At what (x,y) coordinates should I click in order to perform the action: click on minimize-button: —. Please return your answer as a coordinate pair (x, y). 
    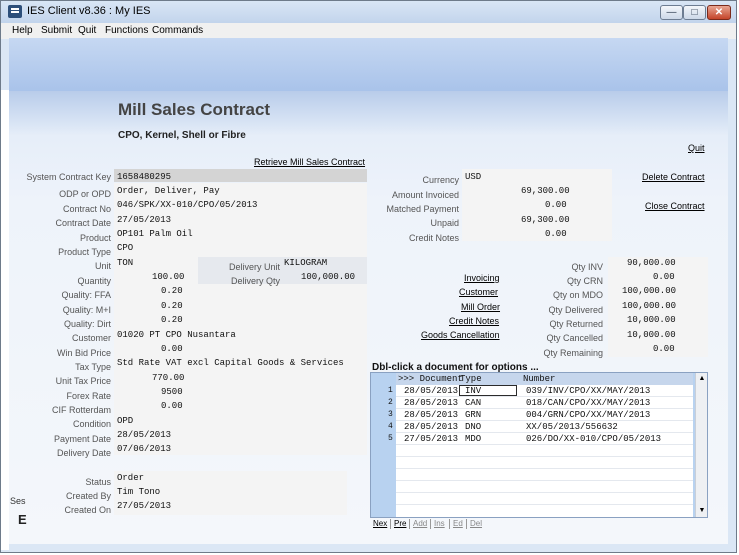
    Looking at the image, I should click on (671, 12).